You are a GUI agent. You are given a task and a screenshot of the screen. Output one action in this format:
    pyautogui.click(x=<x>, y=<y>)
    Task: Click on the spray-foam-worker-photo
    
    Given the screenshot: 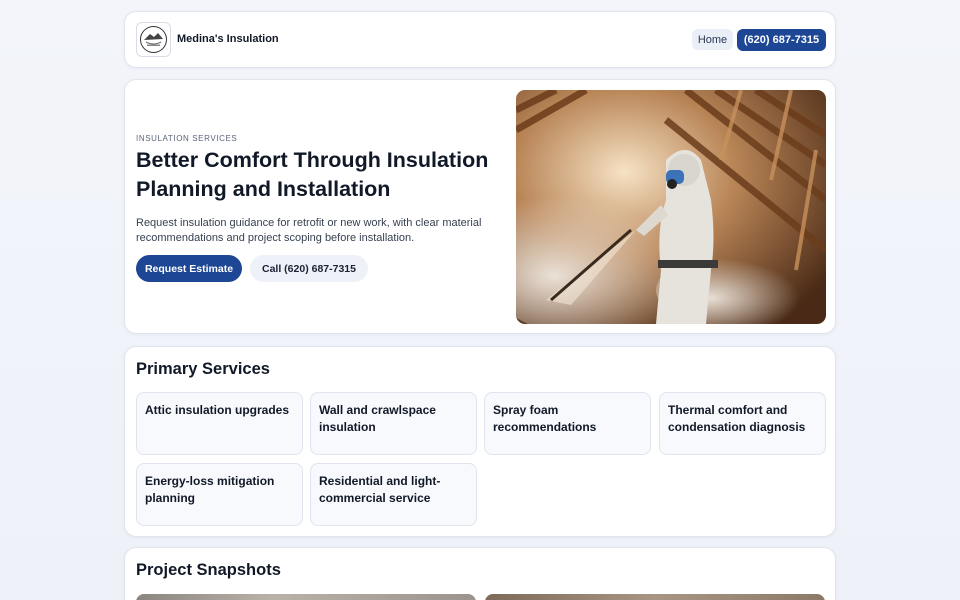 What is the action you would take?
    pyautogui.click(x=671, y=207)
    